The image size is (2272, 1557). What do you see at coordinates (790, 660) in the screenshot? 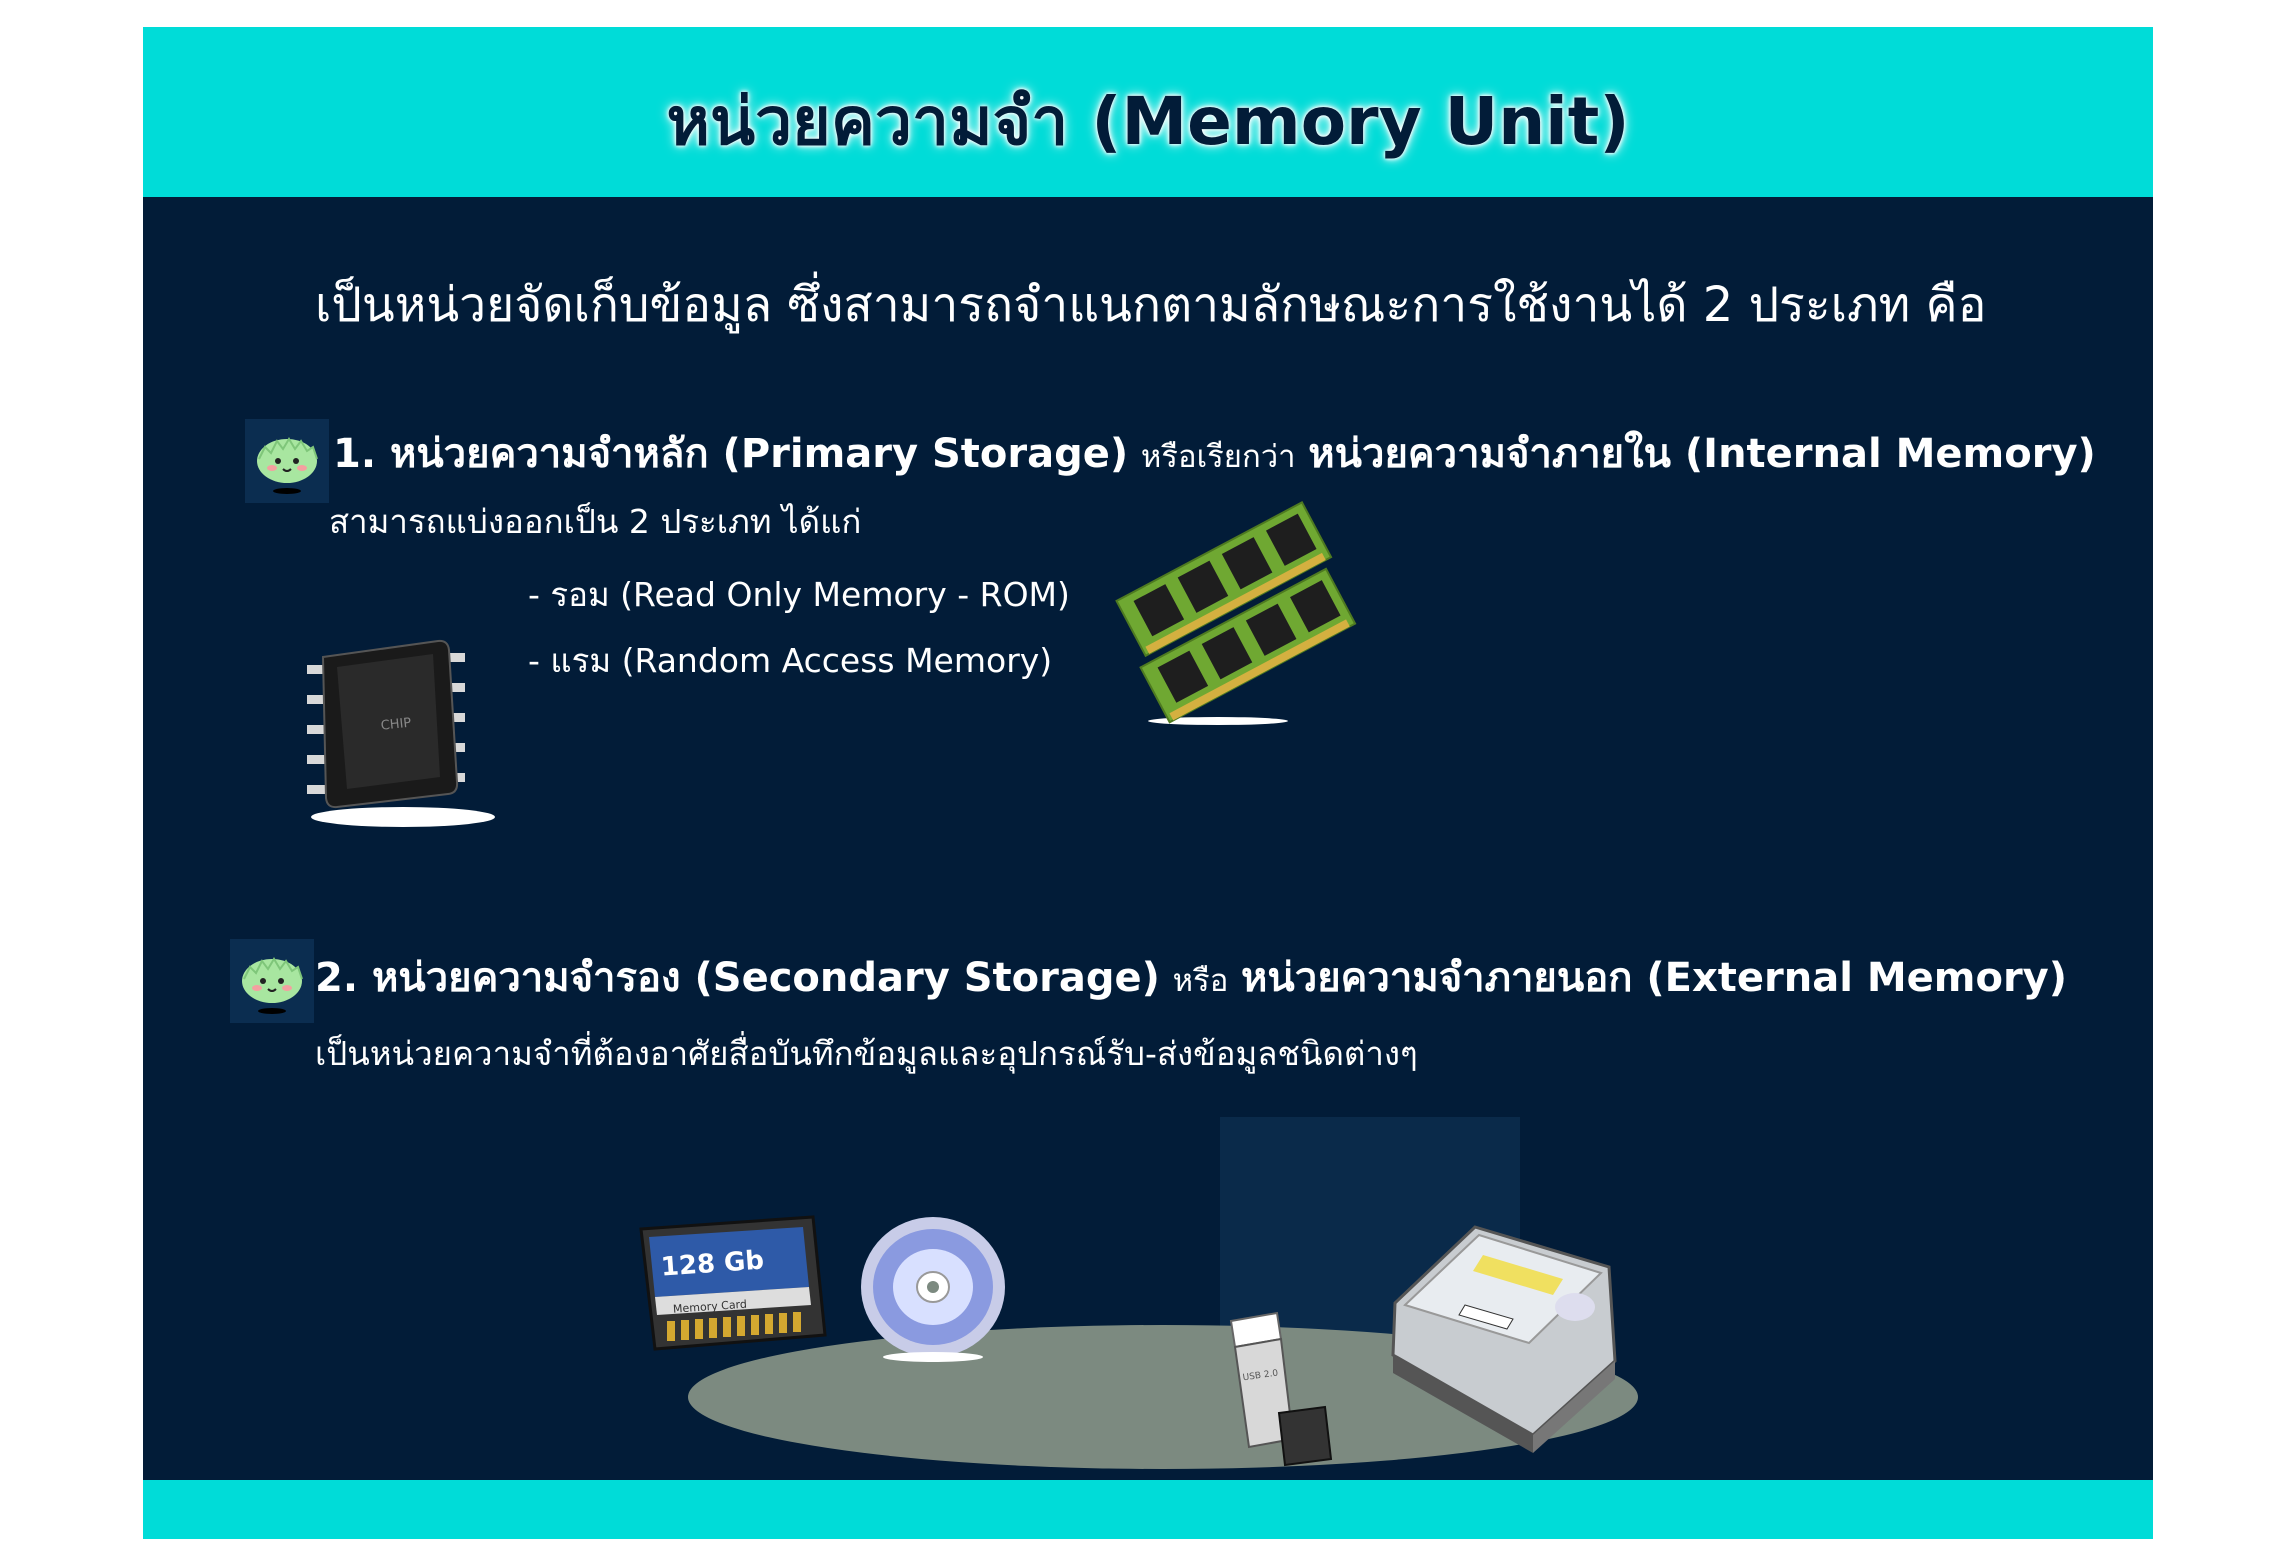
I see `ram-item: - แรม (Random Access Memory)` at bounding box center [790, 660].